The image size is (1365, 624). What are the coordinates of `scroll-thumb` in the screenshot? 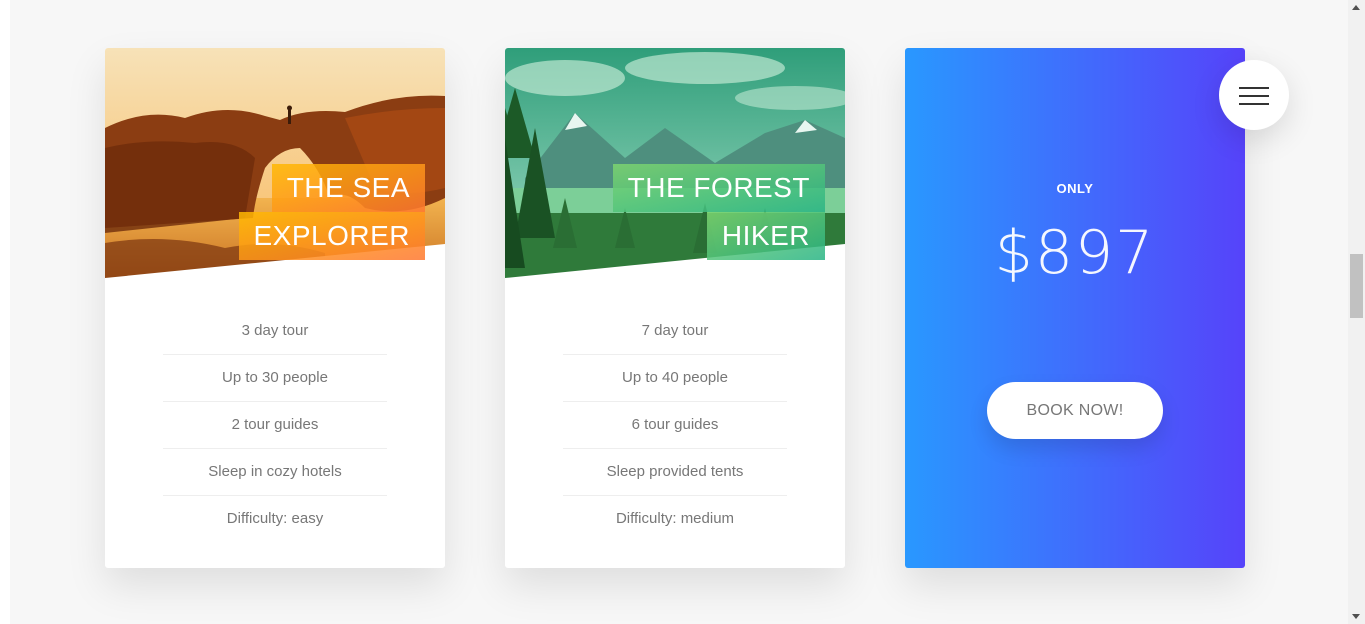 It's located at (1356, 286).